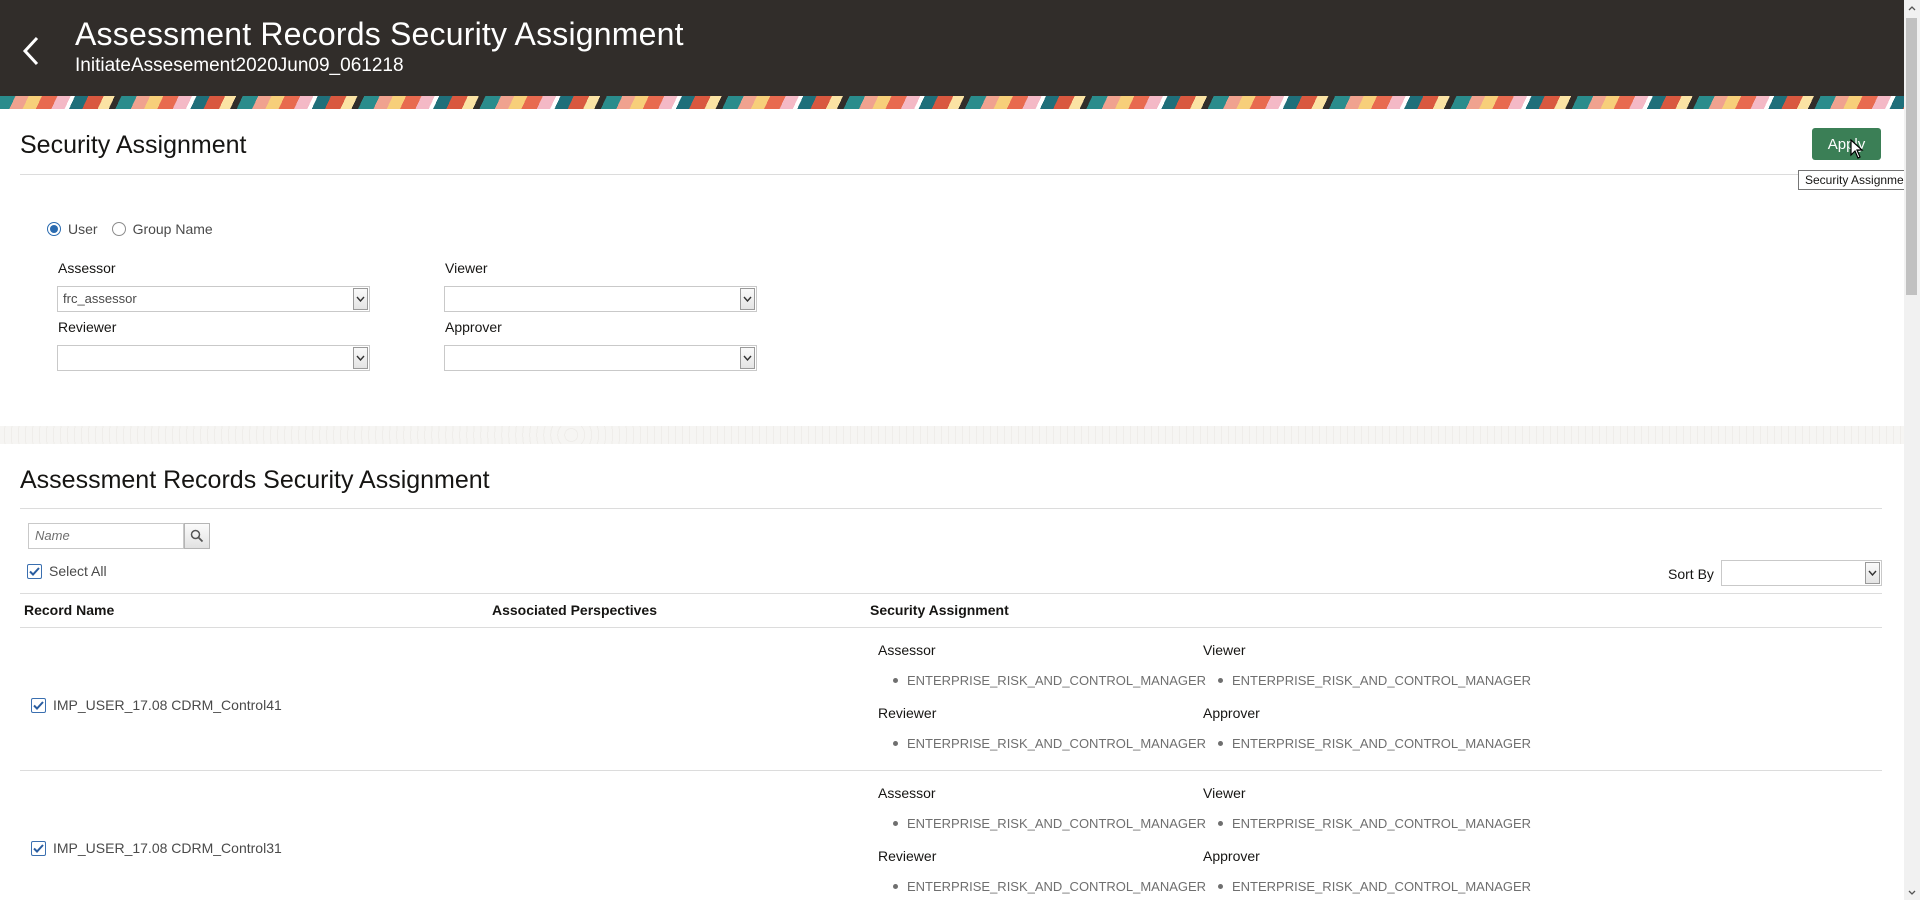 This screenshot has height=900, width=1920. Describe the element at coordinates (118, 229) in the screenshot. I see `radio-group-name` at that location.